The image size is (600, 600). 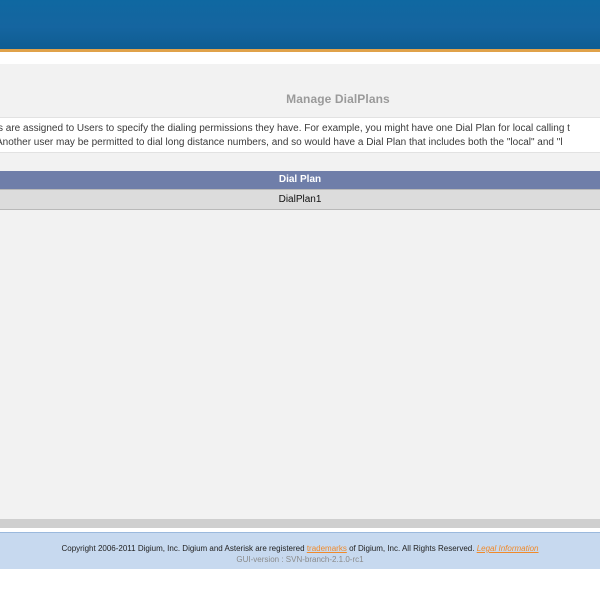 What do you see at coordinates (300, 523) in the screenshot?
I see `content-bottom-strip` at bounding box center [300, 523].